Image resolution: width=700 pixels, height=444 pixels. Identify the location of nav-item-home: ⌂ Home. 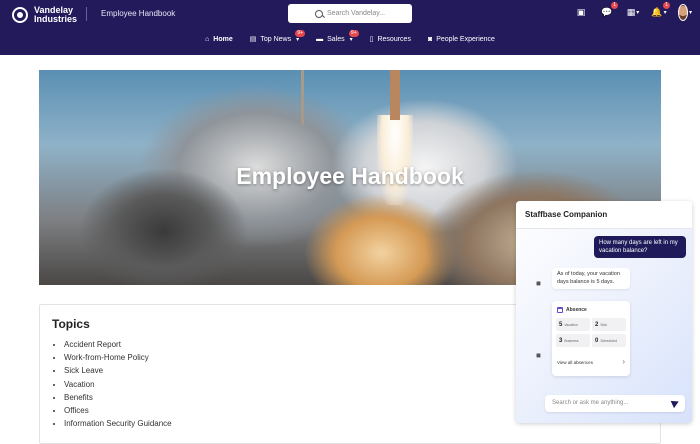
(219, 39).